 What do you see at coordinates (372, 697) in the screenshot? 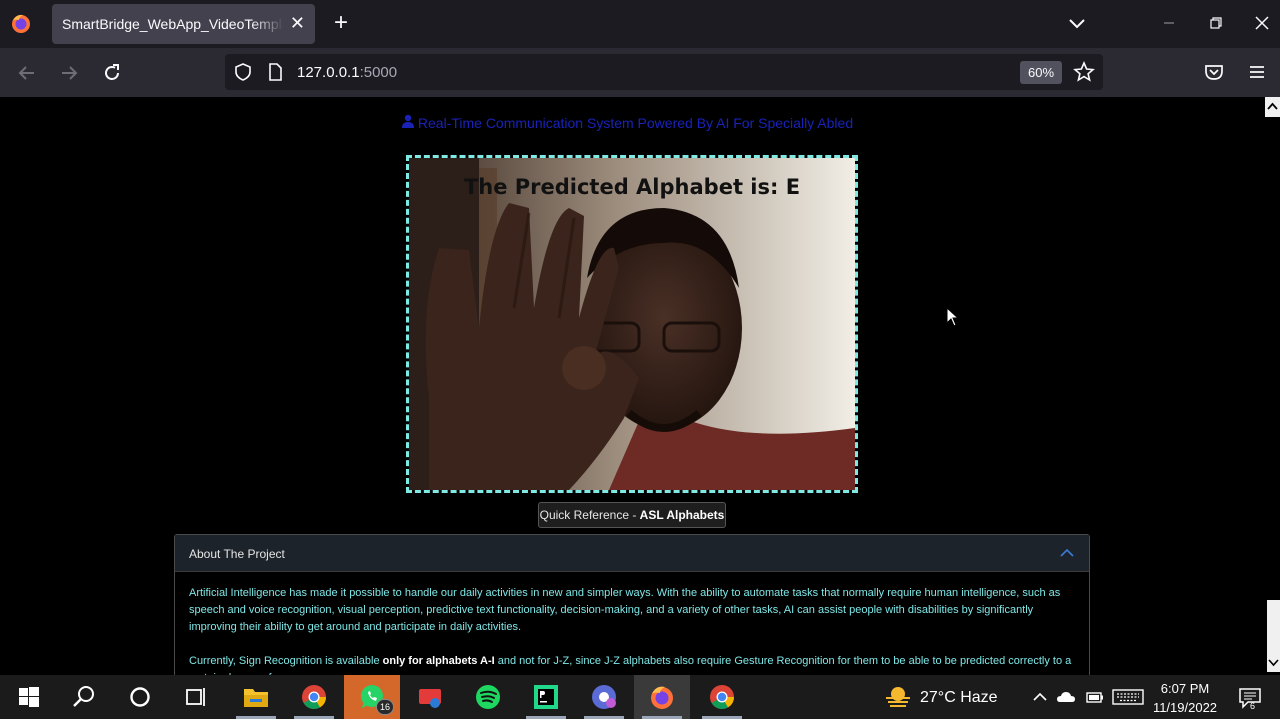
I see `whatsapp-button: 16` at bounding box center [372, 697].